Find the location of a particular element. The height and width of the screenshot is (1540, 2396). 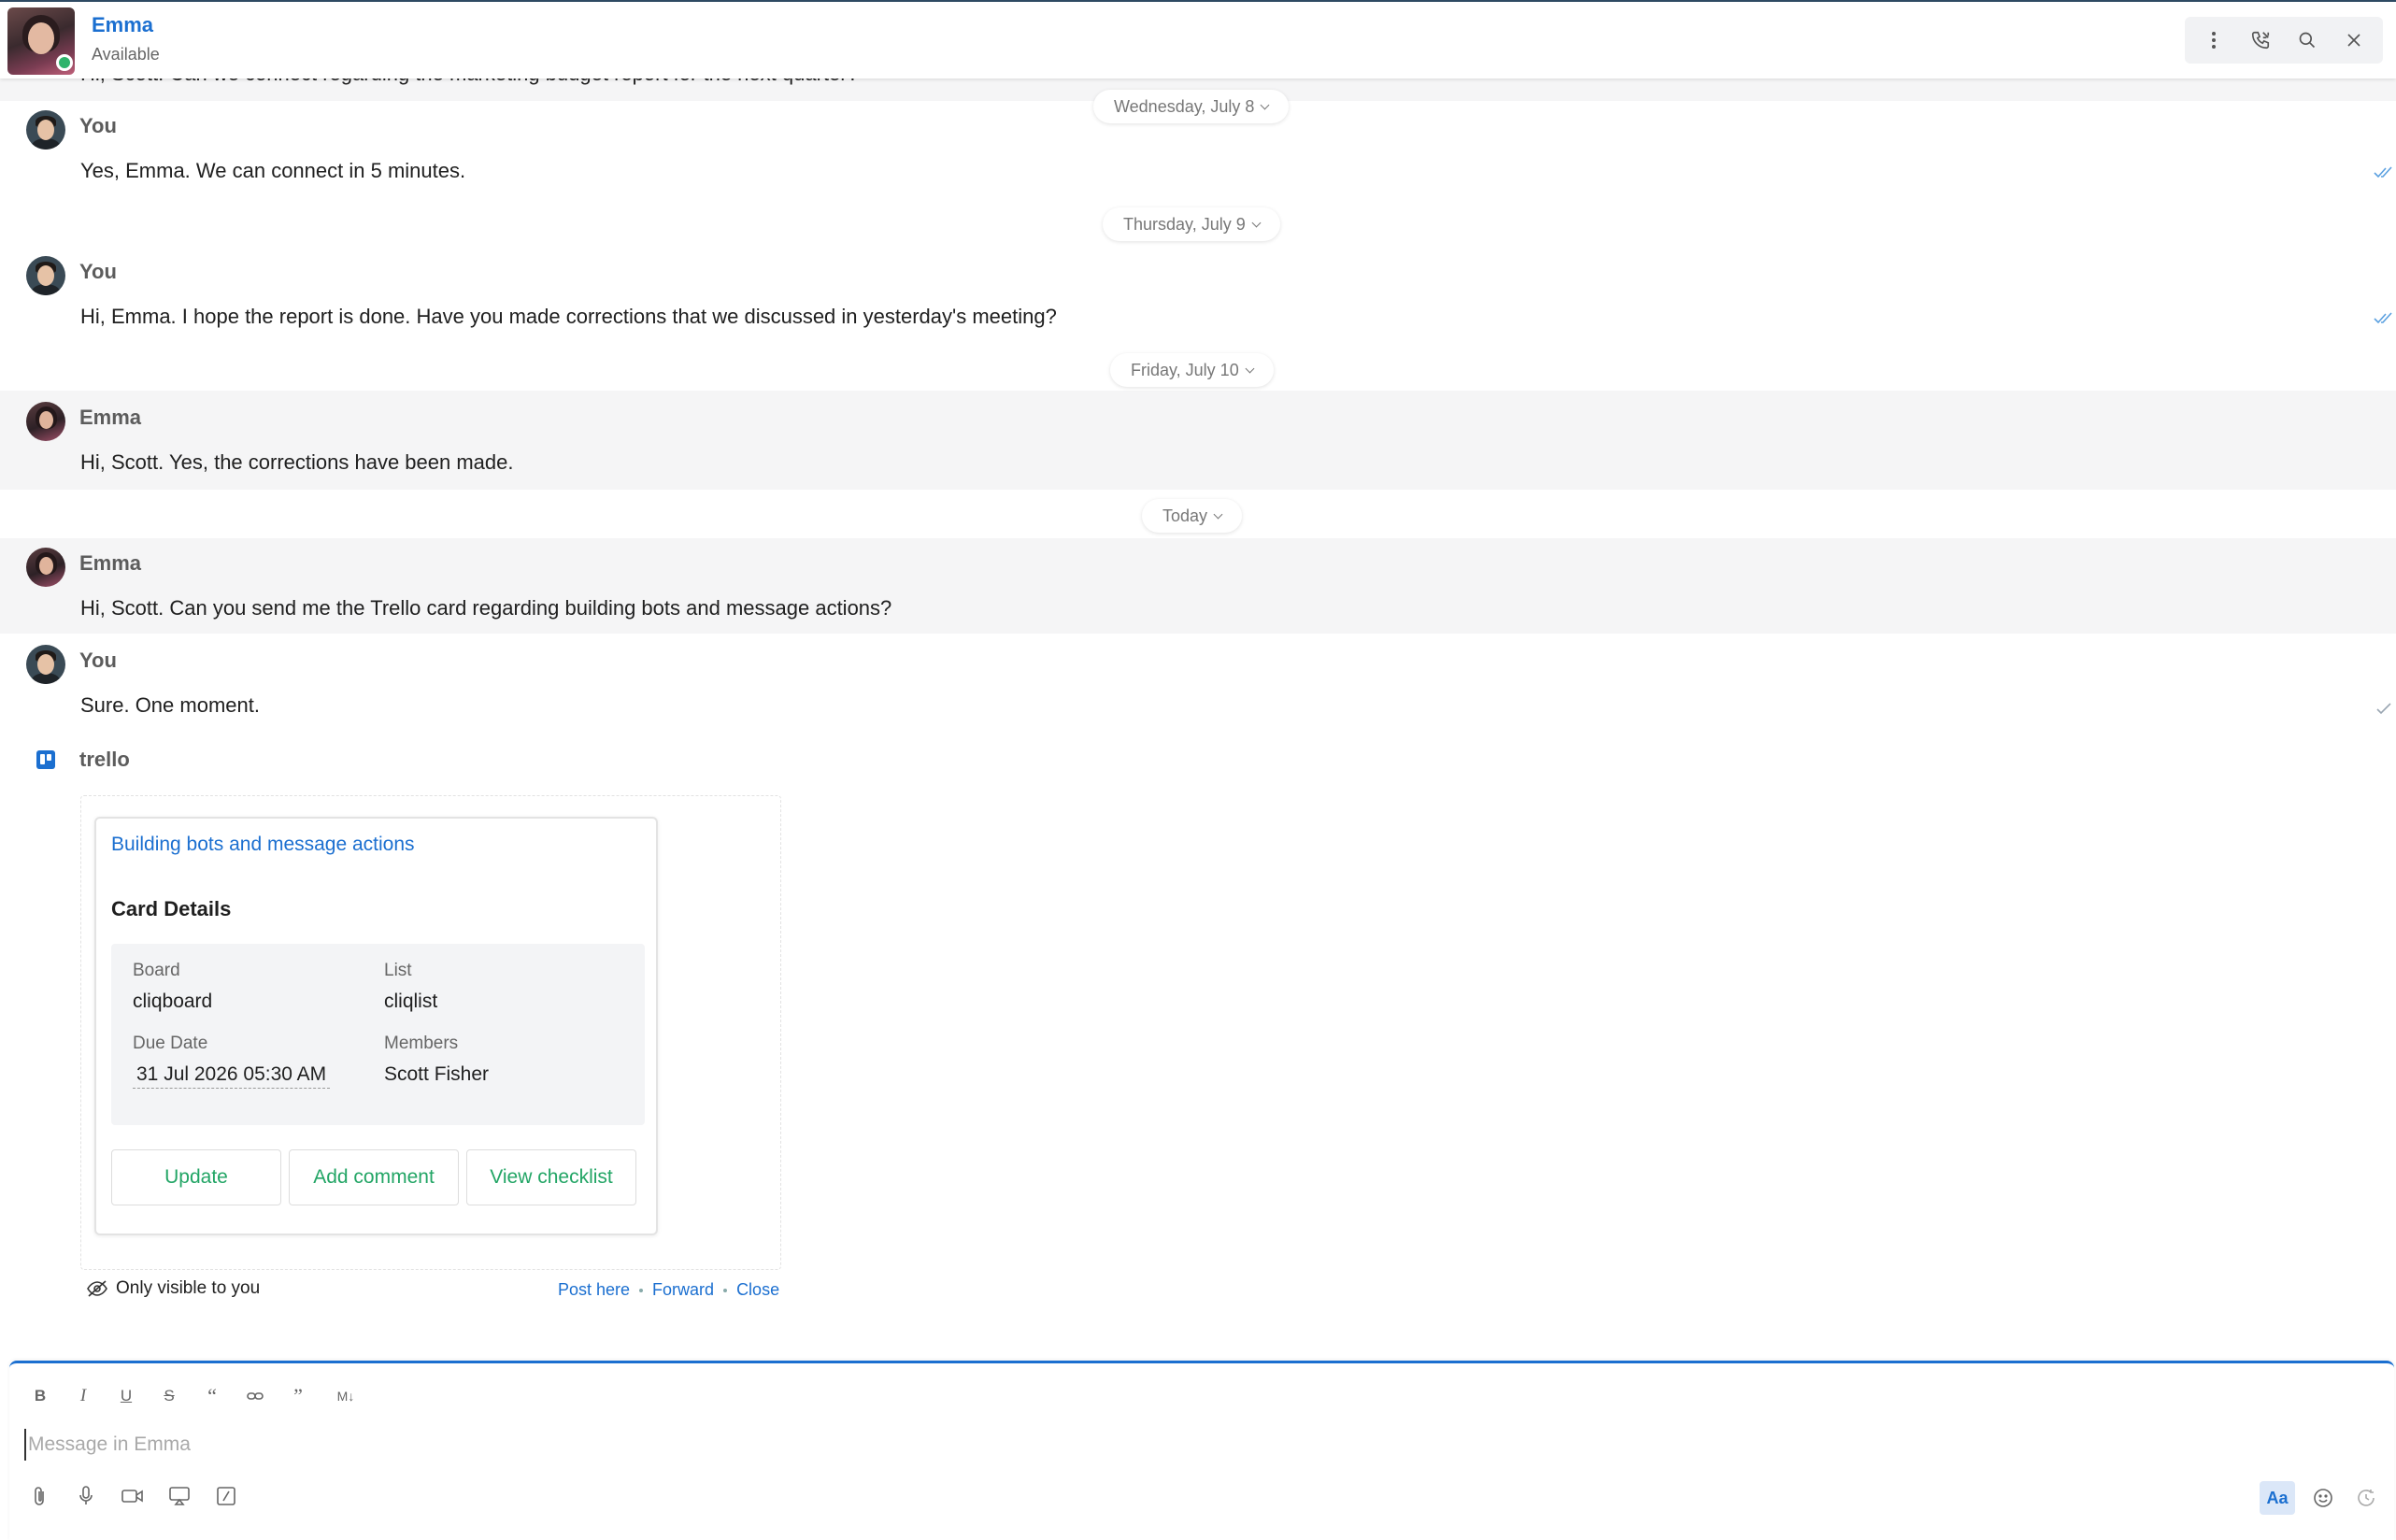

board-value: cliqboard is located at coordinates (173, 1001).